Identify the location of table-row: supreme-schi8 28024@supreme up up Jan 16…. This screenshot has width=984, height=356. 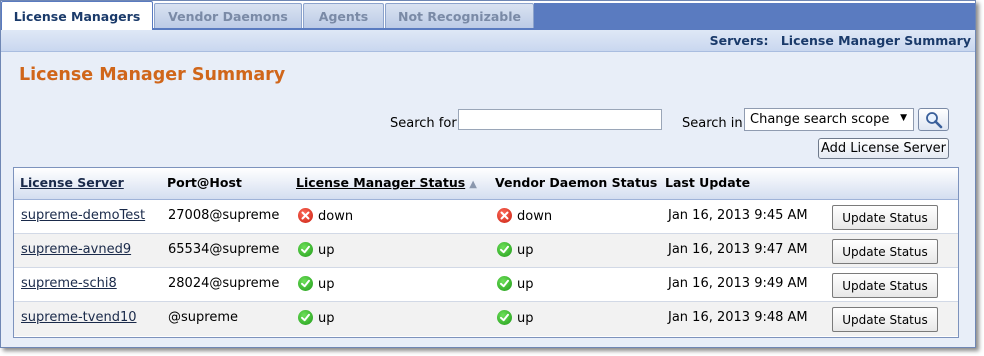
(486, 285).